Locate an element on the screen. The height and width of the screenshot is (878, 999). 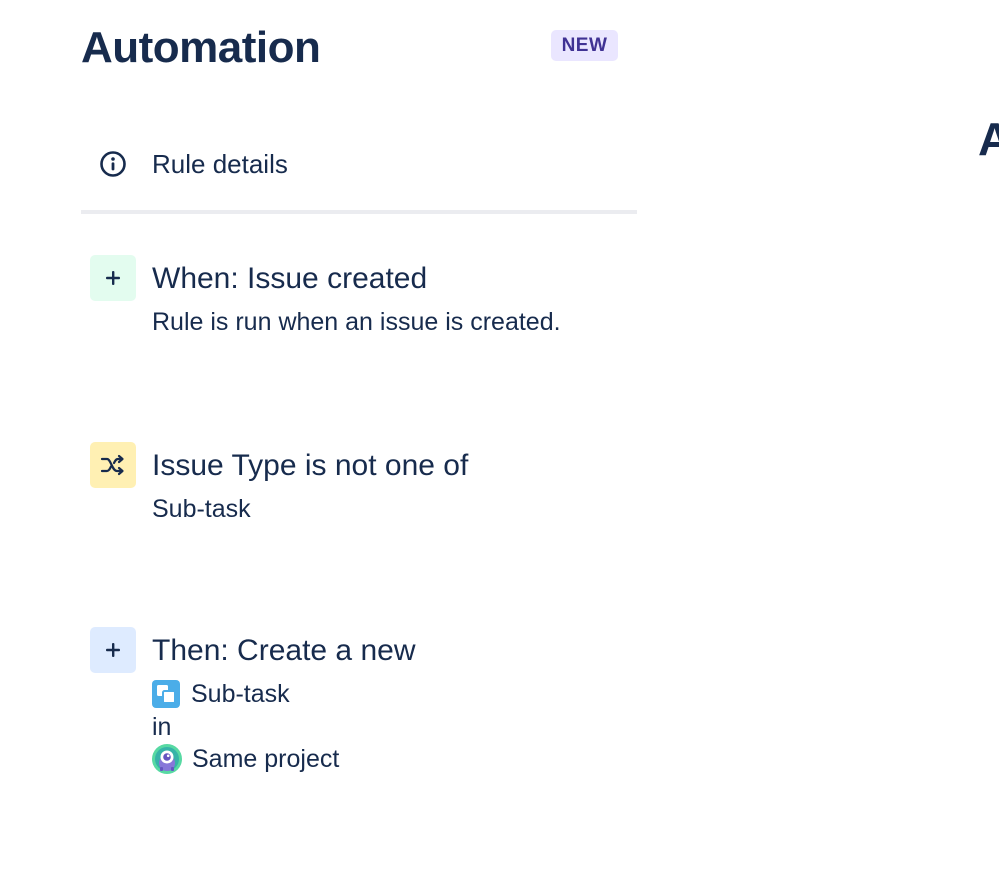
panel-heading: A is located at coordinates (988, 139).